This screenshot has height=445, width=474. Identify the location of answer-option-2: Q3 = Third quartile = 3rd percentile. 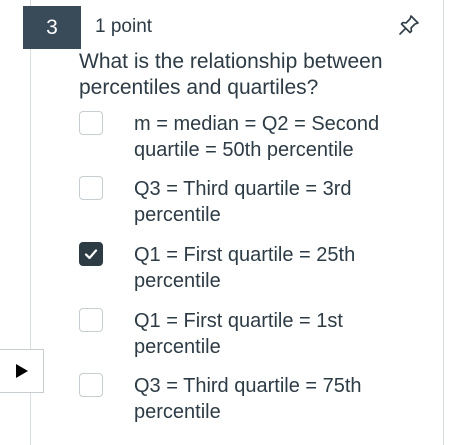
(249, 204).